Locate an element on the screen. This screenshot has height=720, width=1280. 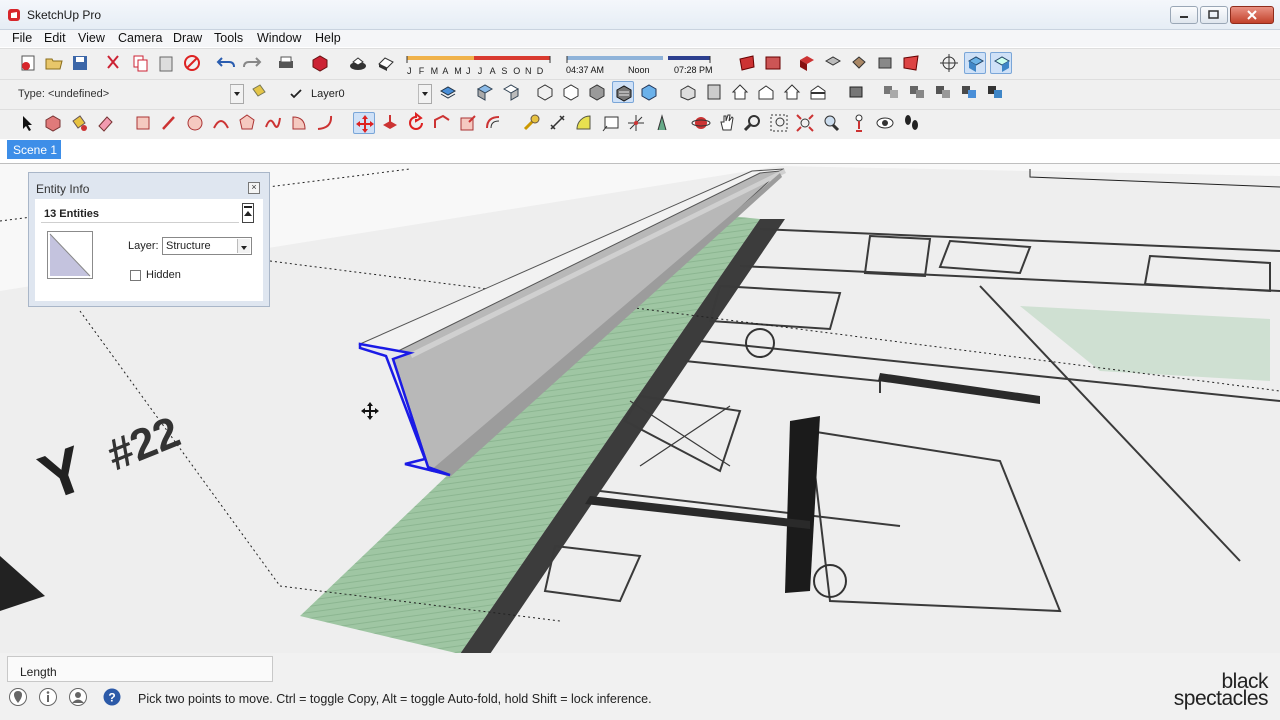
rectangle-tool is located at coordinates (143, 123).